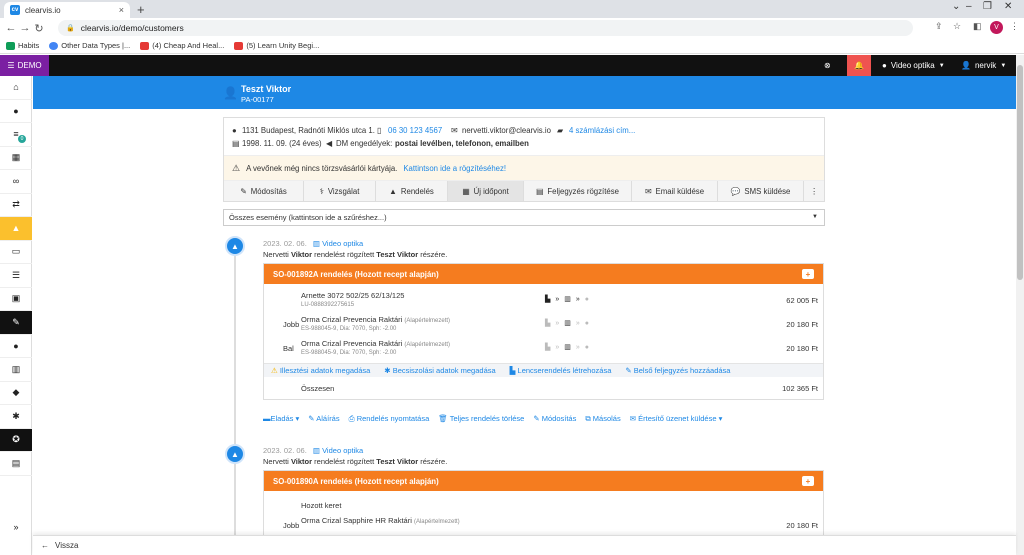 This screenshot has height=555, width=1024. I want to click on map-marker-icon: ●, so click(884, 65).